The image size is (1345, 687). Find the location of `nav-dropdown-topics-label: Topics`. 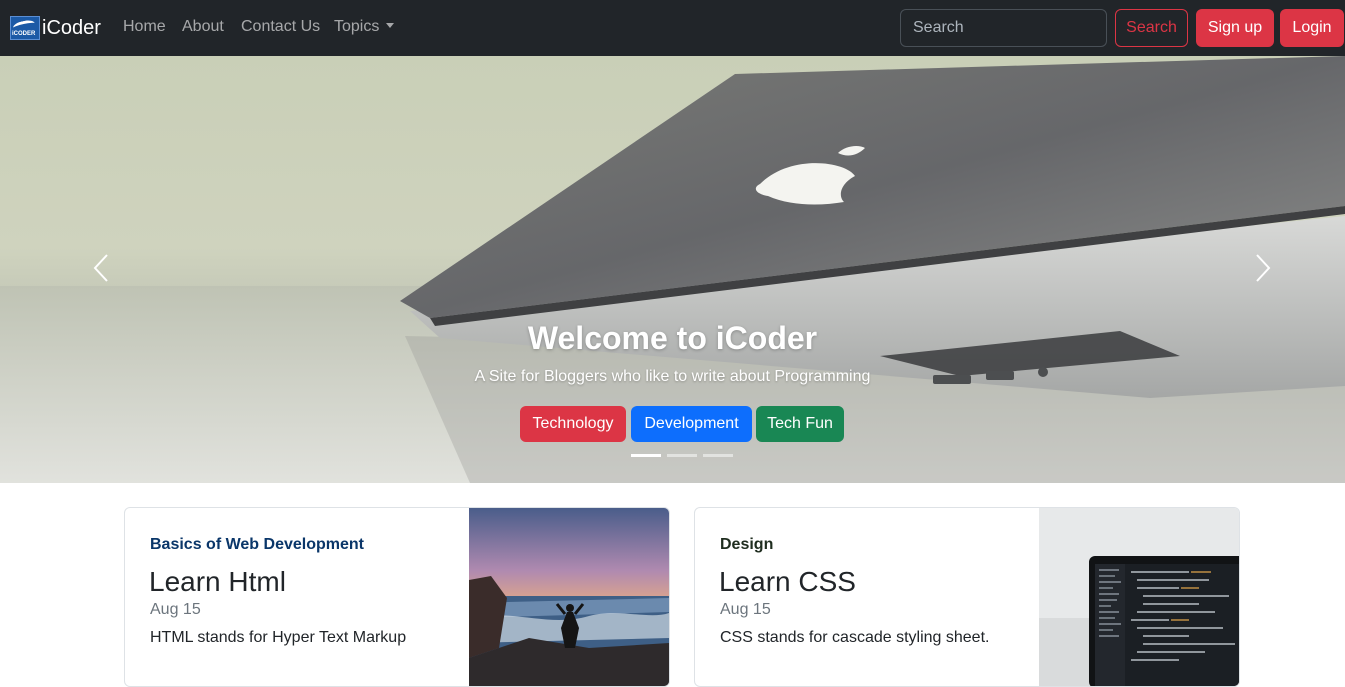

nav-dropdown-topics-label: Topics is located at coordinates (357, 26).